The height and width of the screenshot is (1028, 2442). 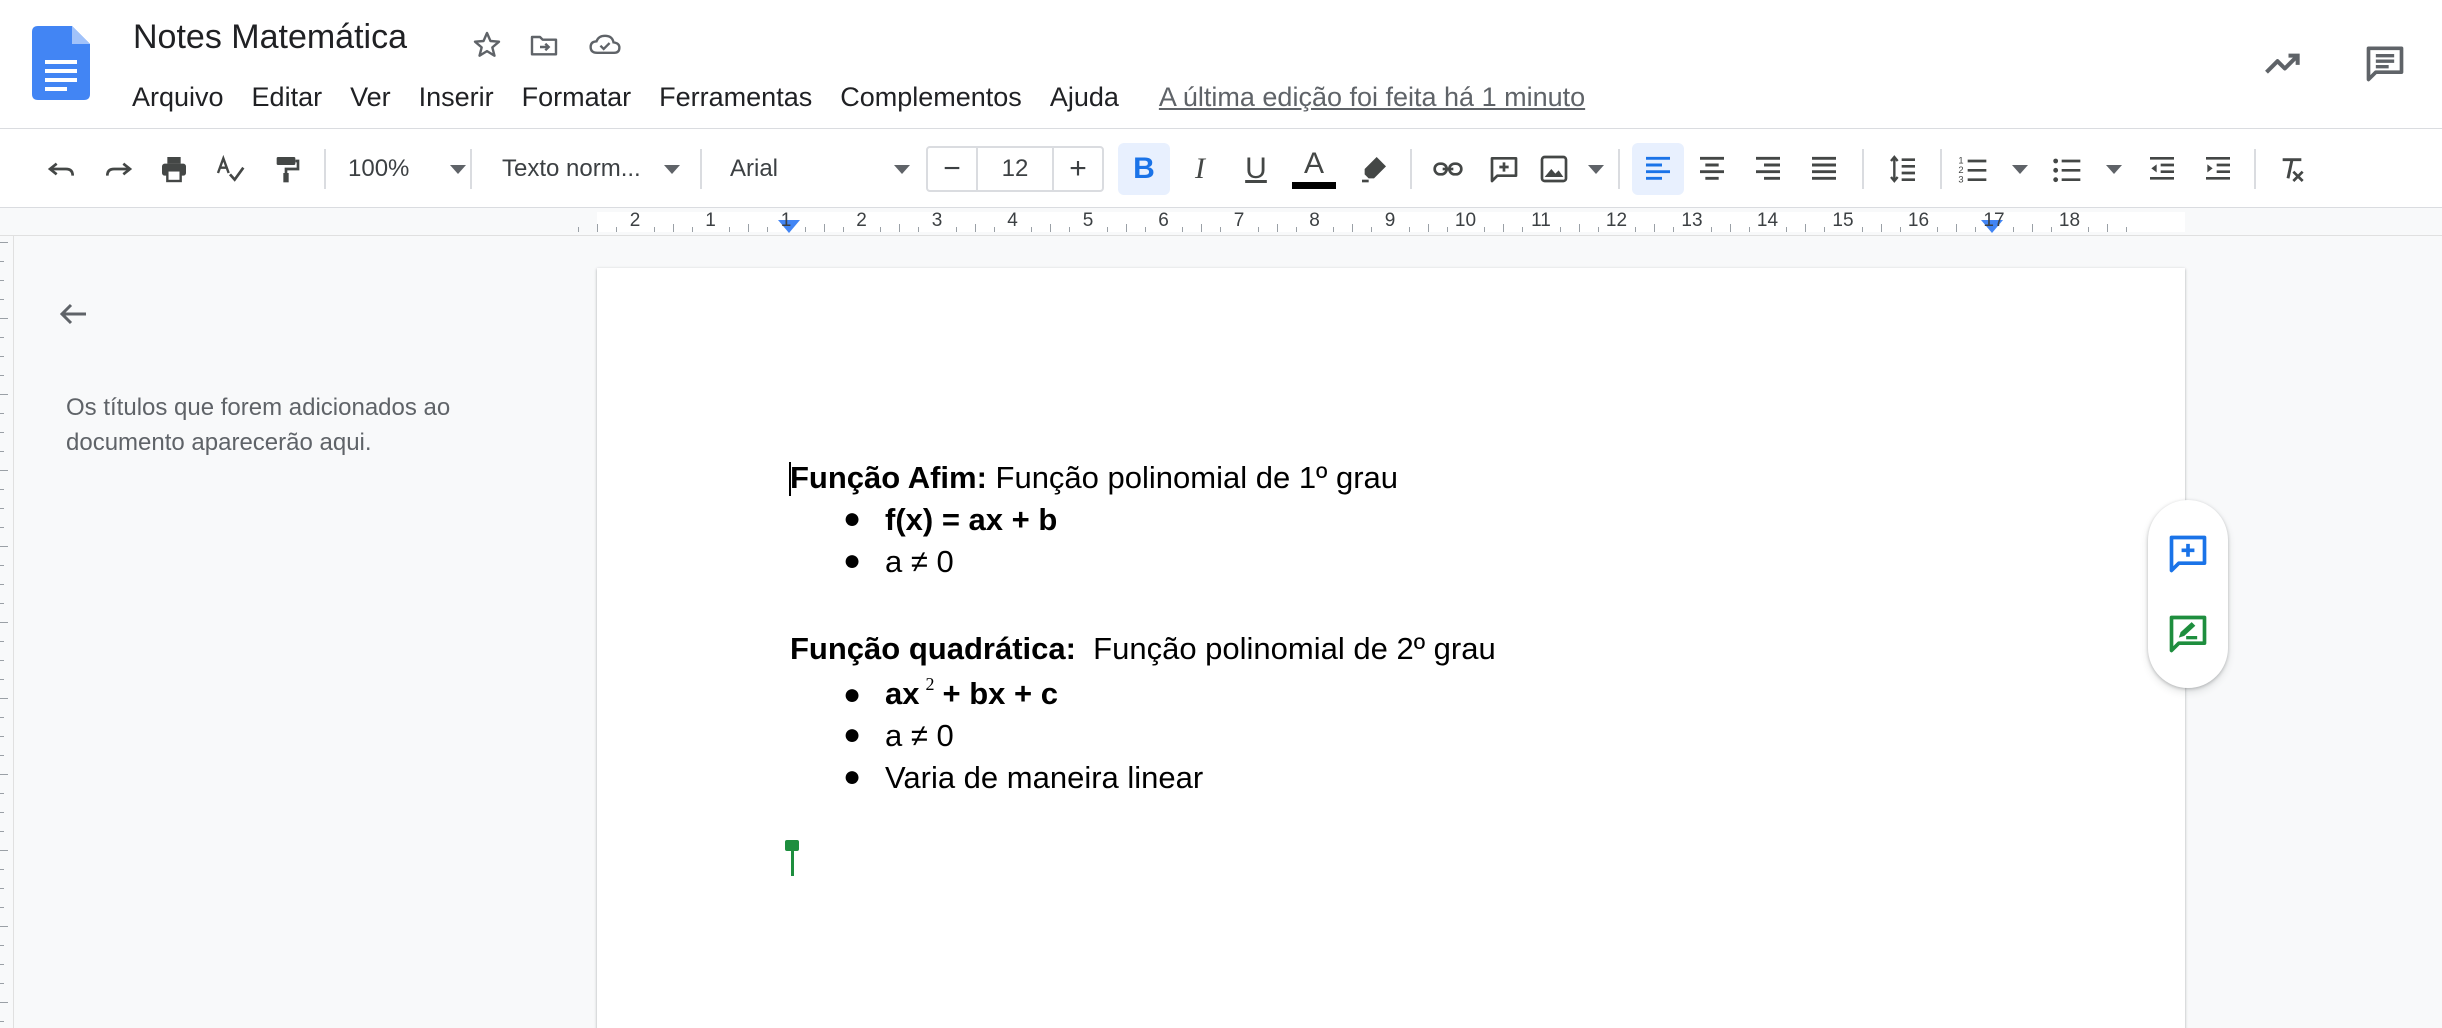 I want to click on zoom-select: 100%, so click(x=407, y=169).